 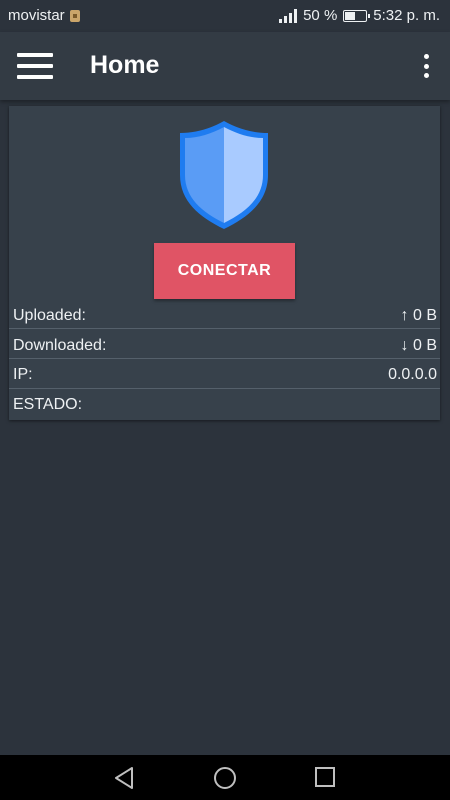 What do you see at coordinates (60, 345) in the screenshot?
I see `downloaded-label: Downloaded:` at bounding box center [60, 345].